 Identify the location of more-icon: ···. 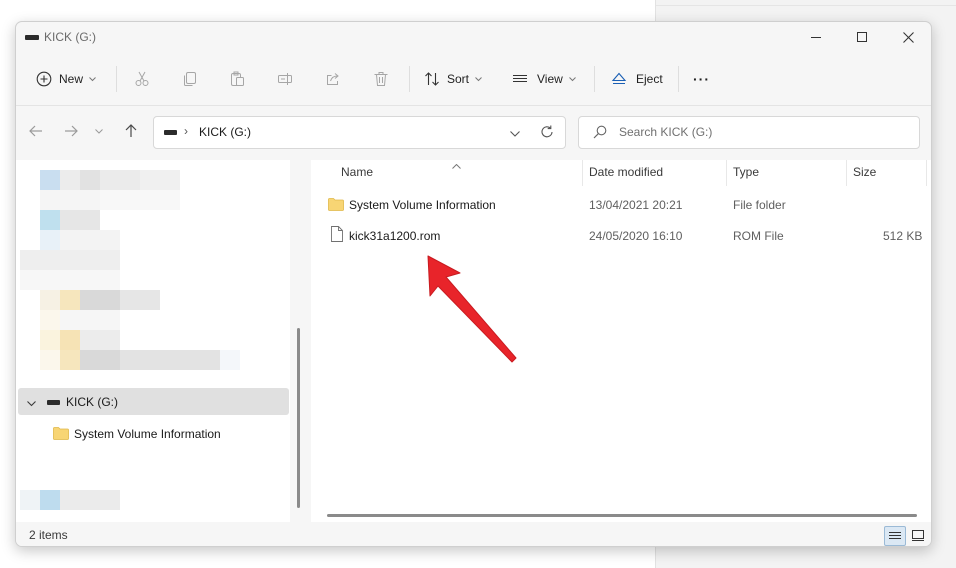
(701, 79).